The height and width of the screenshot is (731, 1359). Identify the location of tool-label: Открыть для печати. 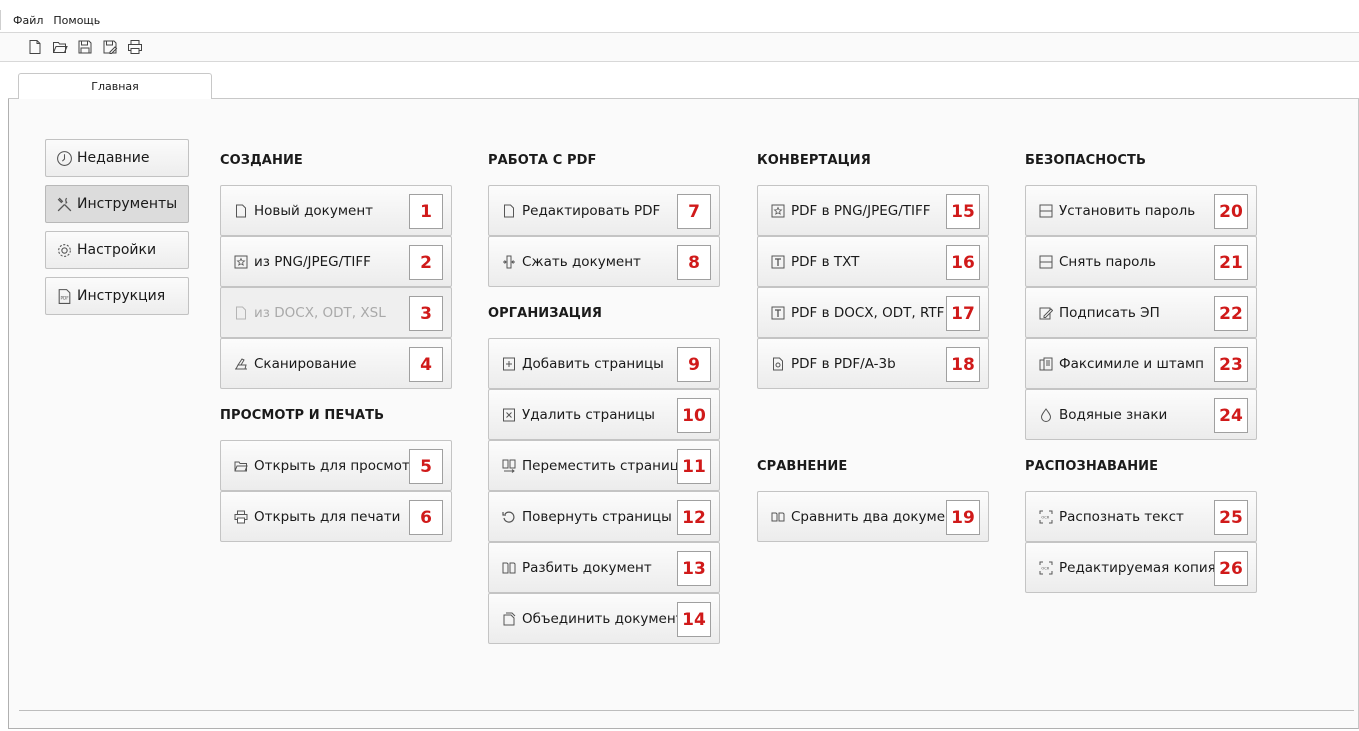
(327, 516).